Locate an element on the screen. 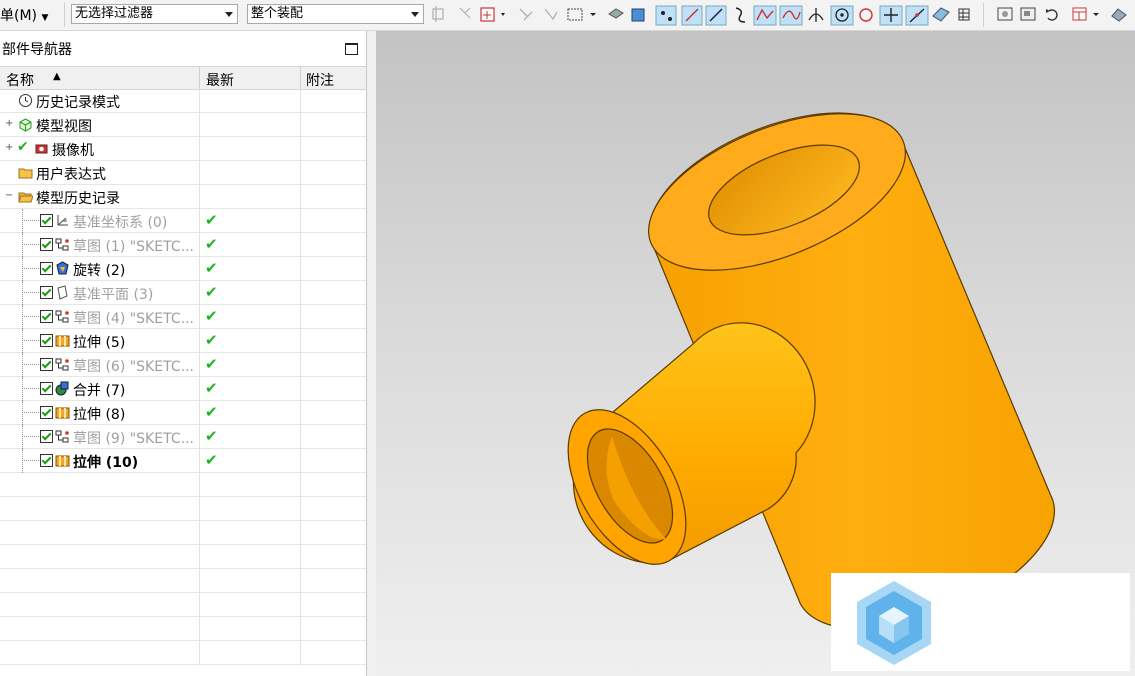 The image size is (1135, 676). panel-title: 部件导航器 is located at coordinates (37, 50).